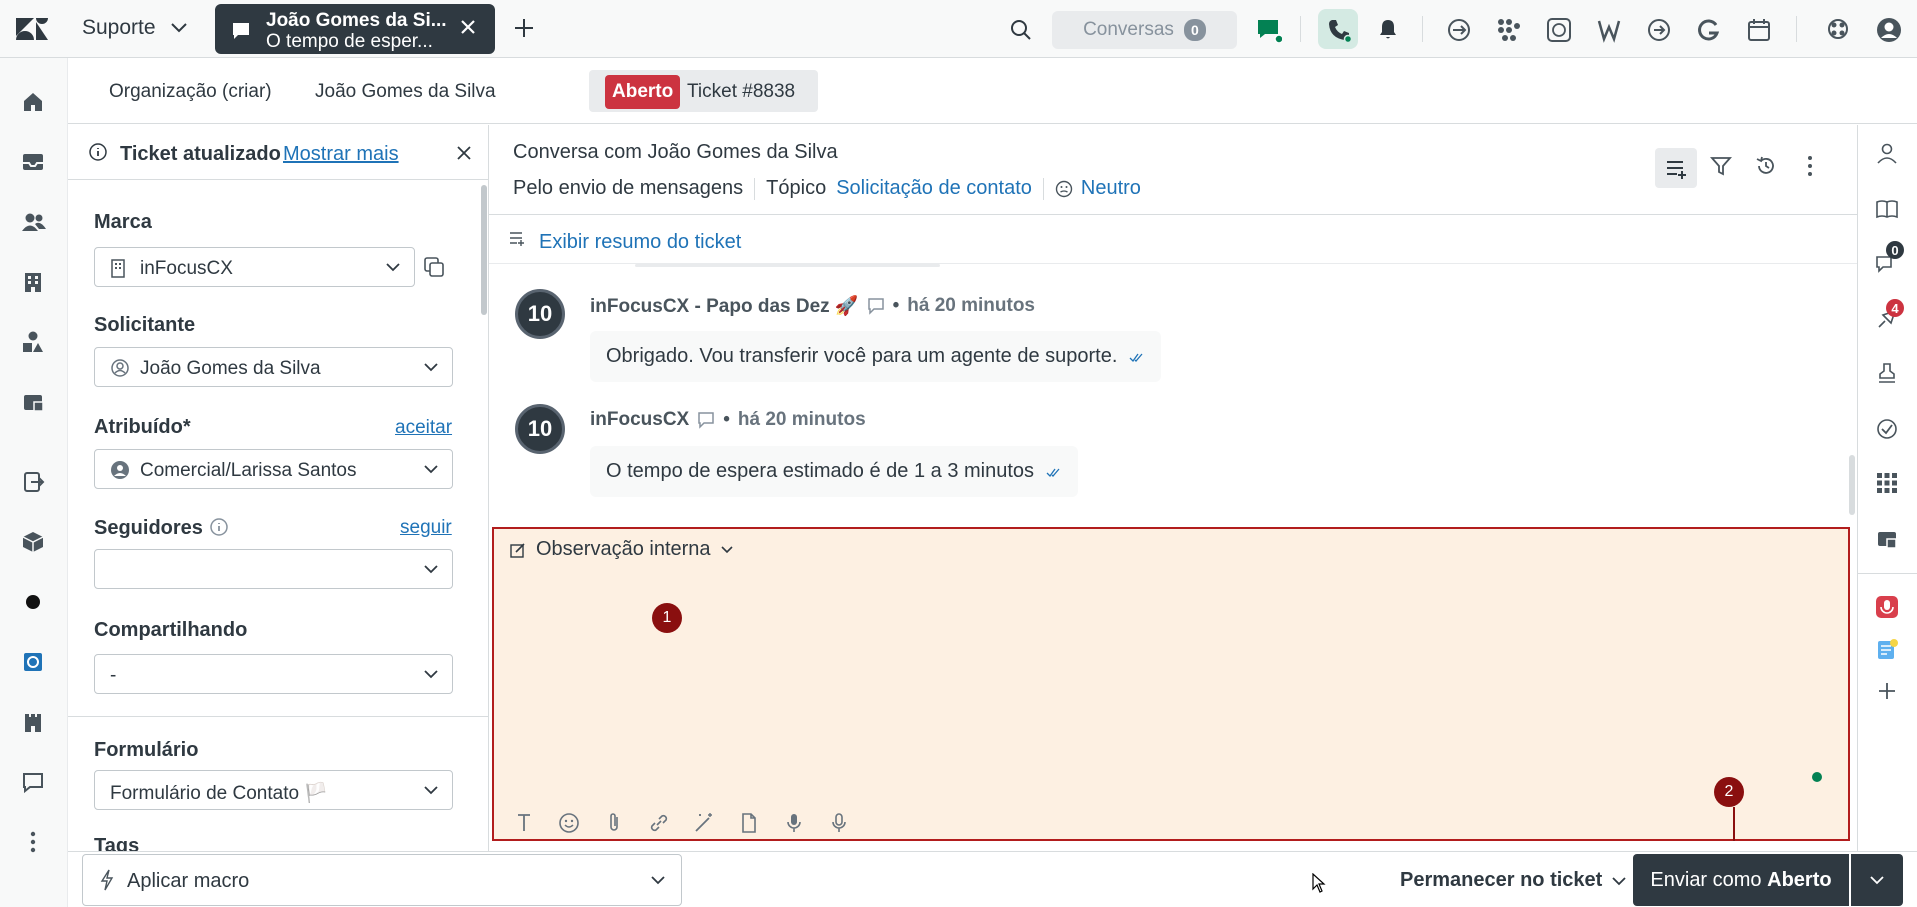 The width and height of the screenshot is (1917, 907). What do you see at coordinates (621, 549) in the screenshot?
I see `composer-mode-select: Observação interna` at bounding box center [621, 549].